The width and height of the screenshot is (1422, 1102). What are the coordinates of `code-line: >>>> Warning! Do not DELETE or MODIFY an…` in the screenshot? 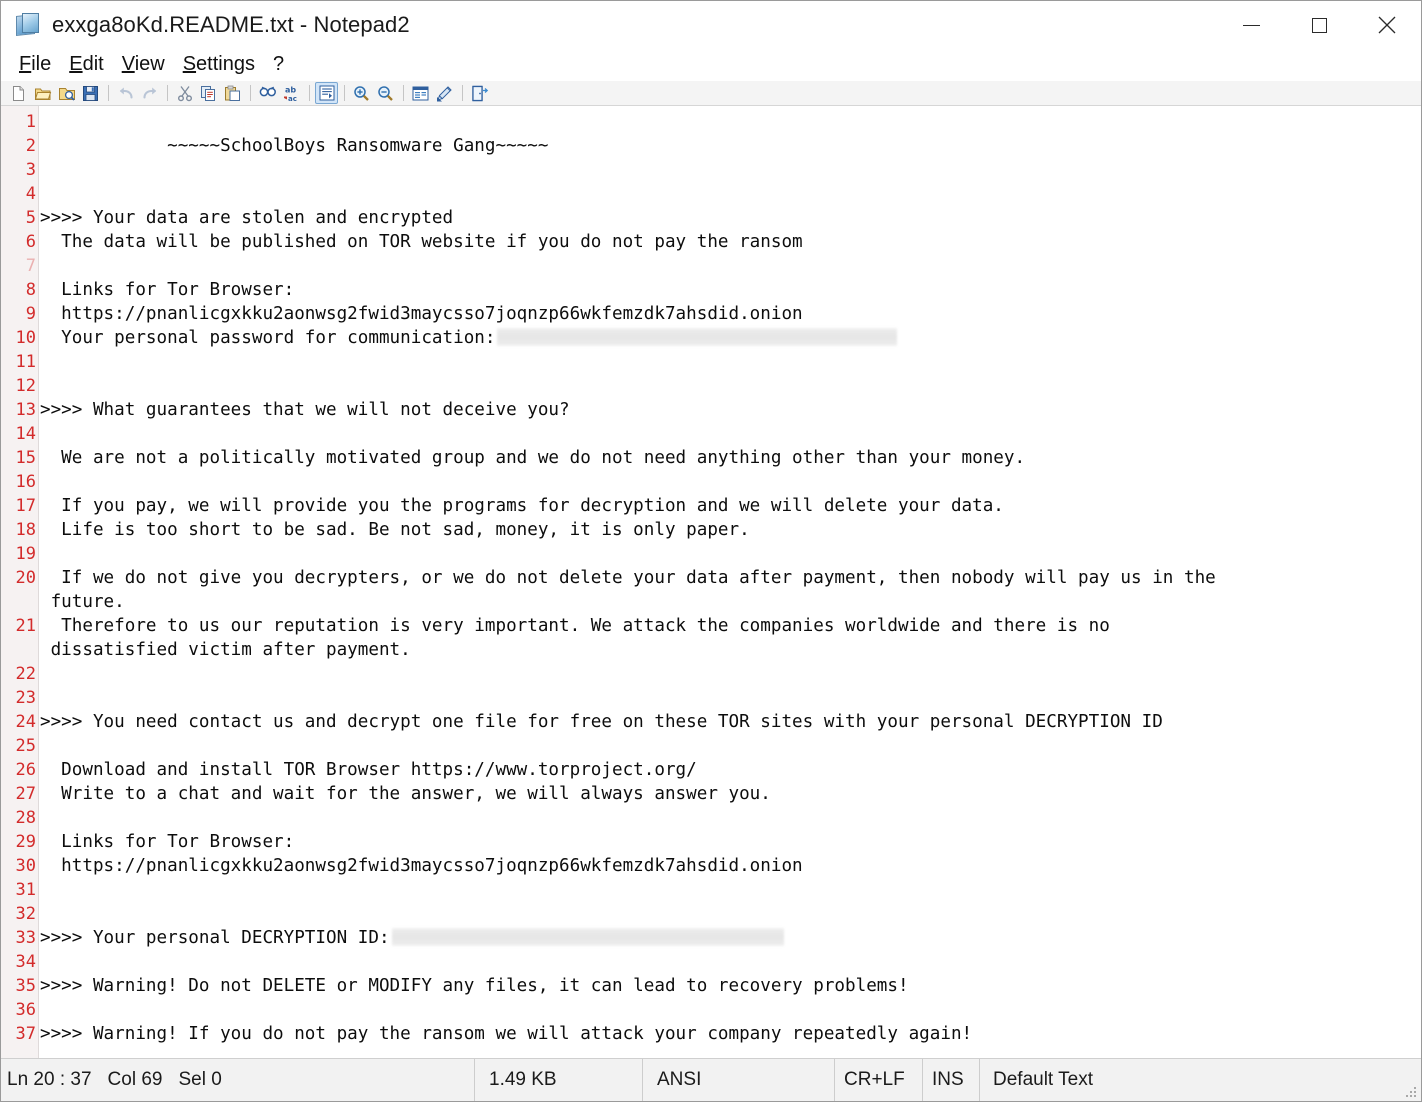 It's located at (730, 986).